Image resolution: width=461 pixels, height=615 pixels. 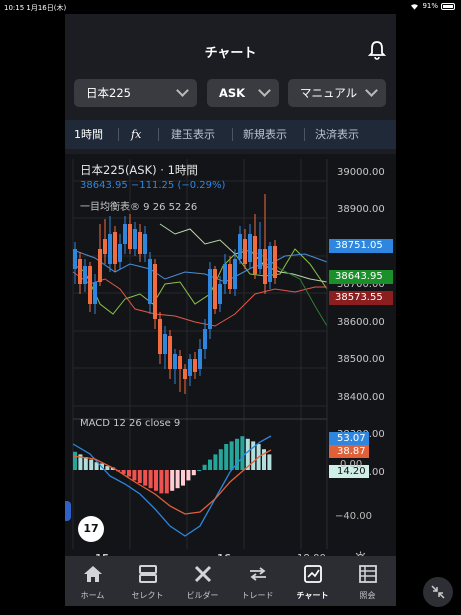 I want to click on tab-trade: トレード, so click(x=257, y=581).